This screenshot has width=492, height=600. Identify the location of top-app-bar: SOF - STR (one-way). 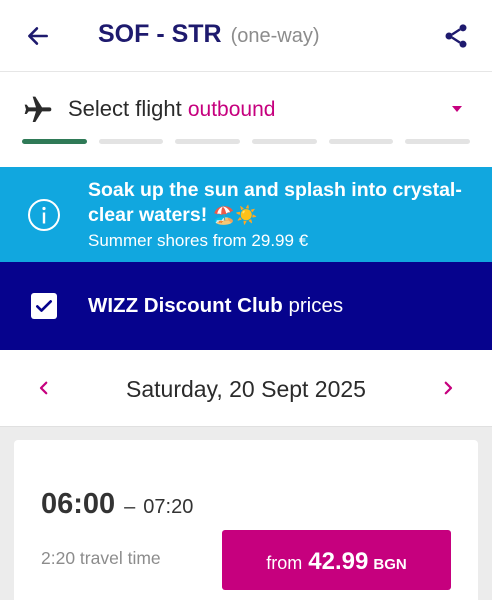
(246, 36).